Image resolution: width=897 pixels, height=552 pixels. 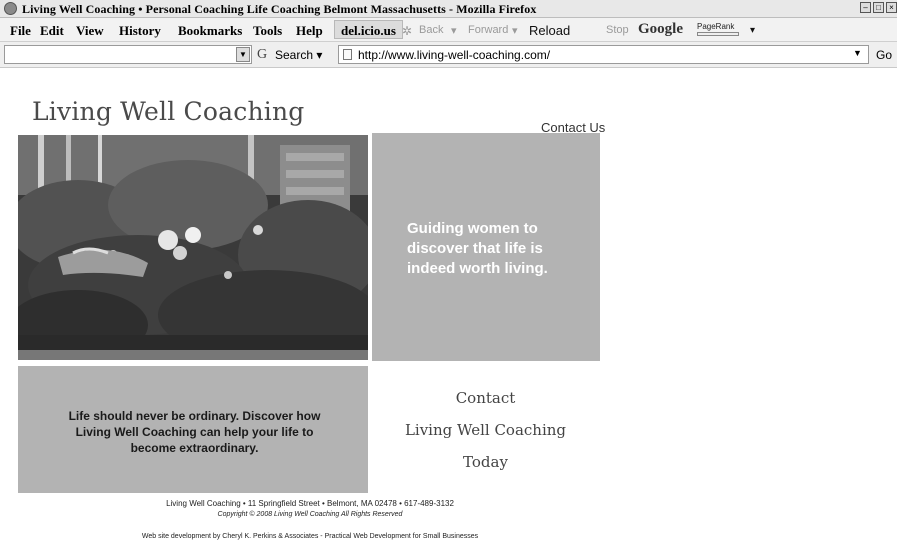 What do you see at coordinates (347, 54) in the screenshot?
I see `page-icon` at bounding box center [347, 54].